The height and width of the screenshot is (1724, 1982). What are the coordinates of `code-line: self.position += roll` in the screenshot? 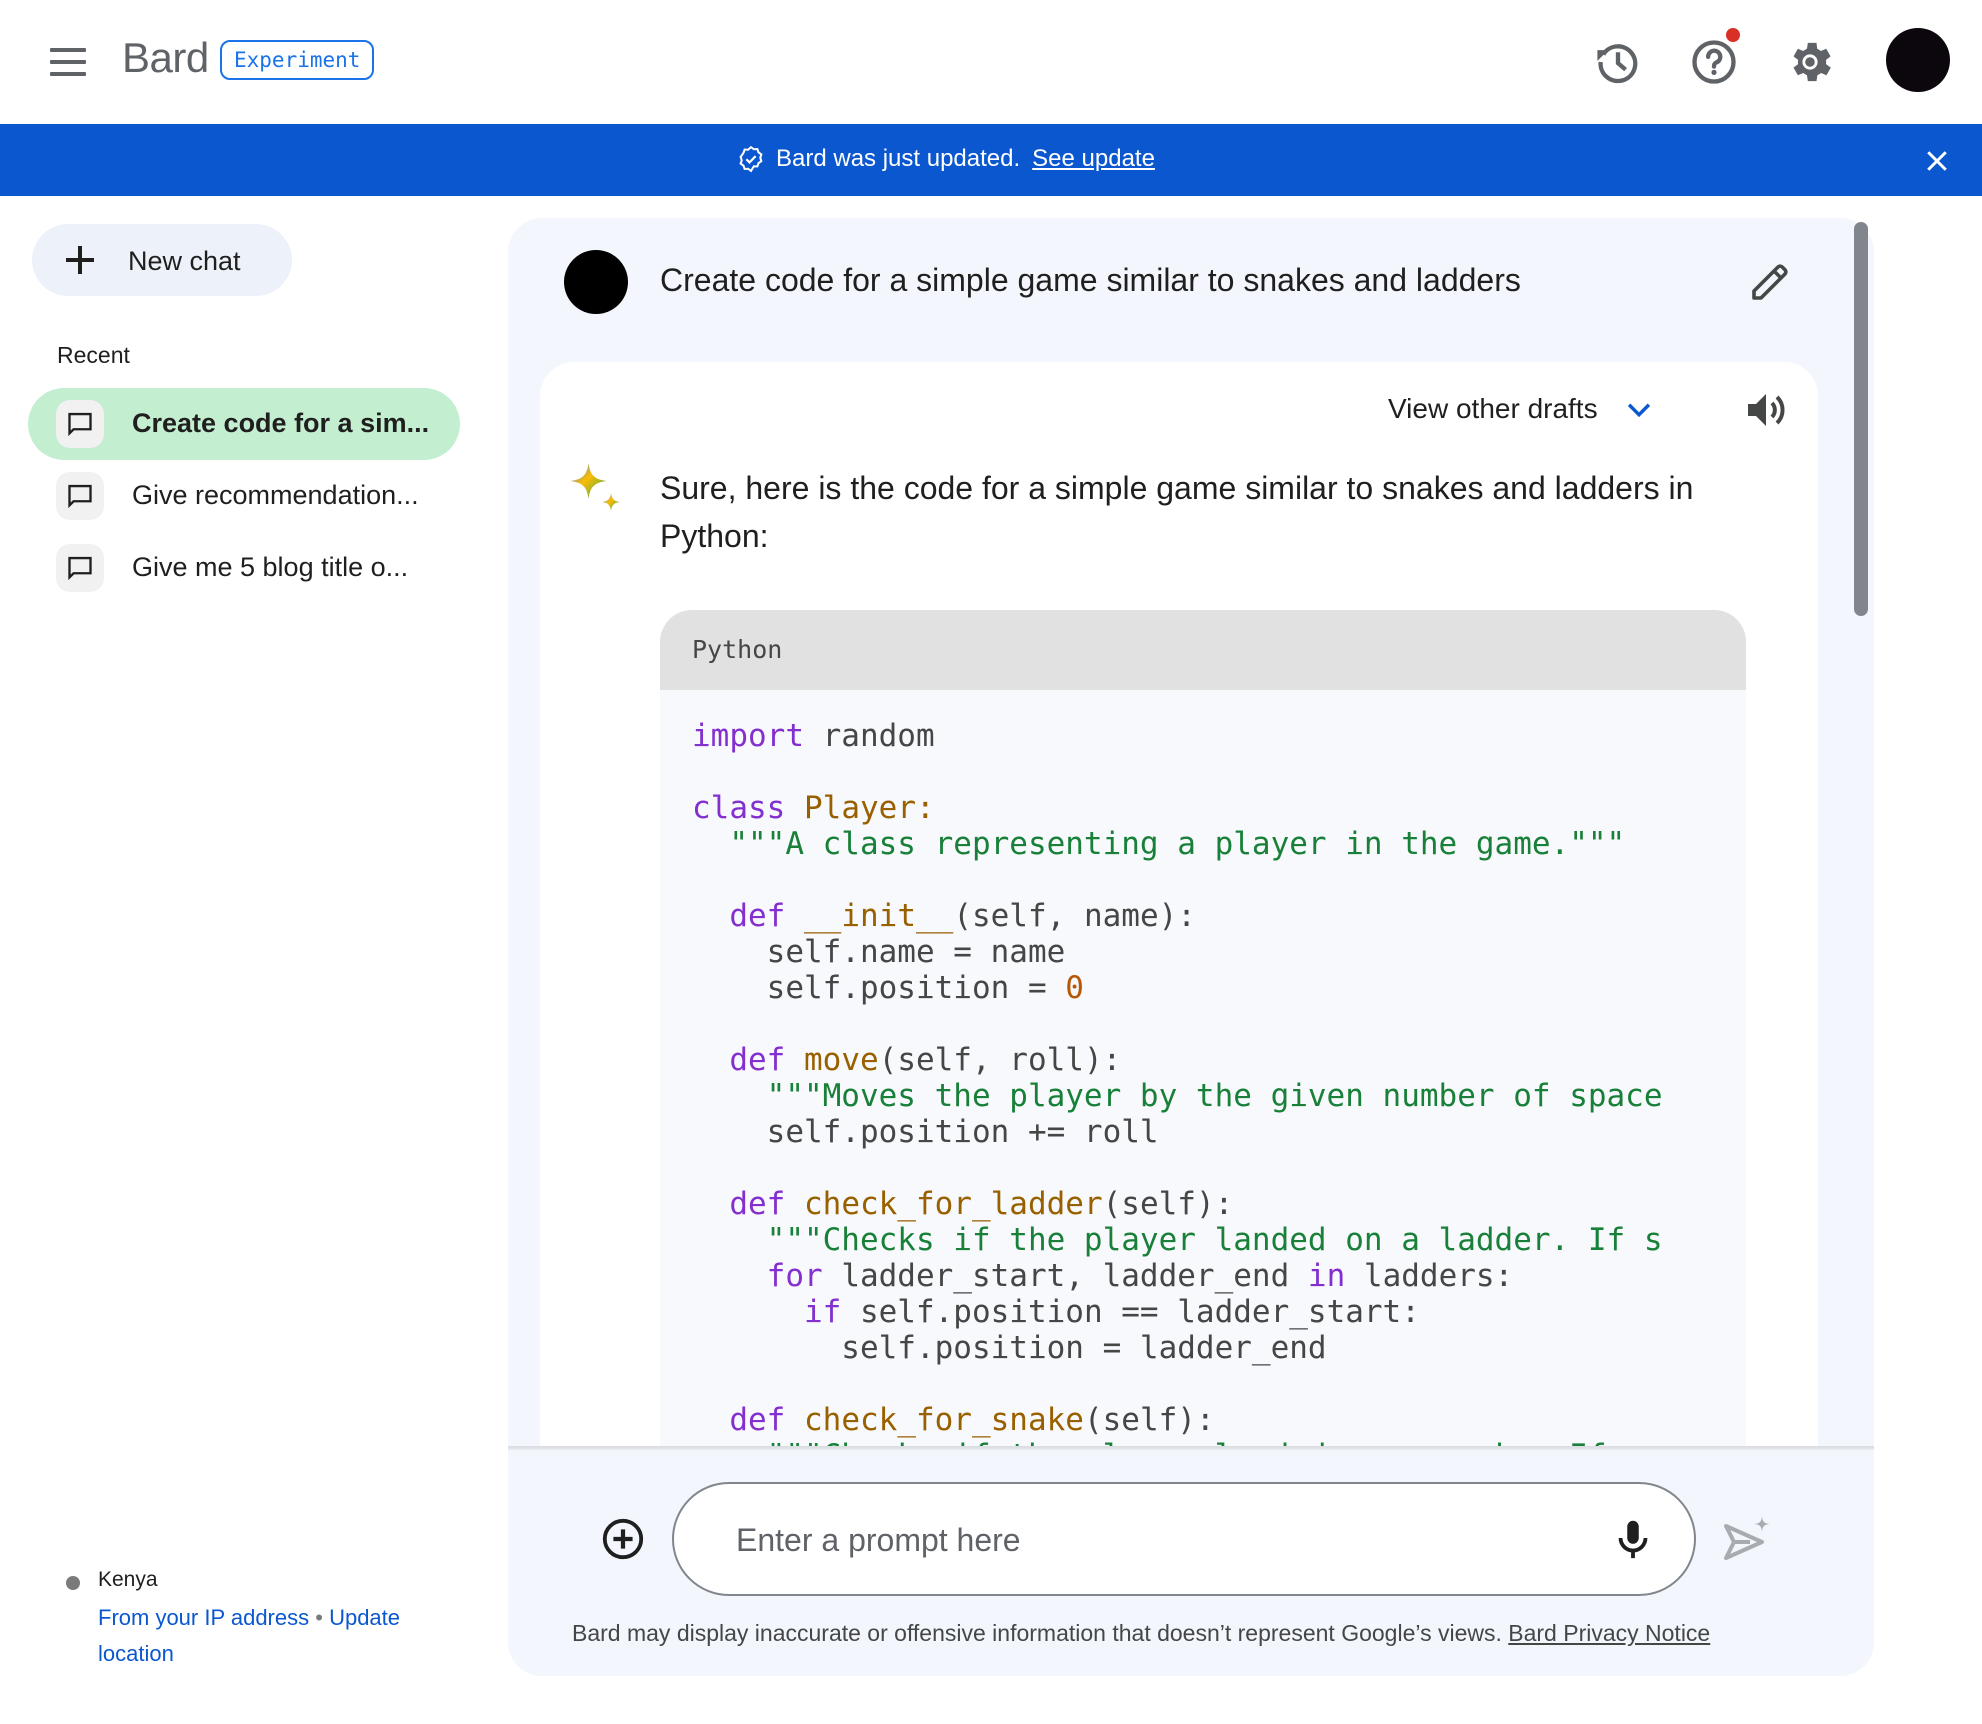 It's located at (1219, 1132).